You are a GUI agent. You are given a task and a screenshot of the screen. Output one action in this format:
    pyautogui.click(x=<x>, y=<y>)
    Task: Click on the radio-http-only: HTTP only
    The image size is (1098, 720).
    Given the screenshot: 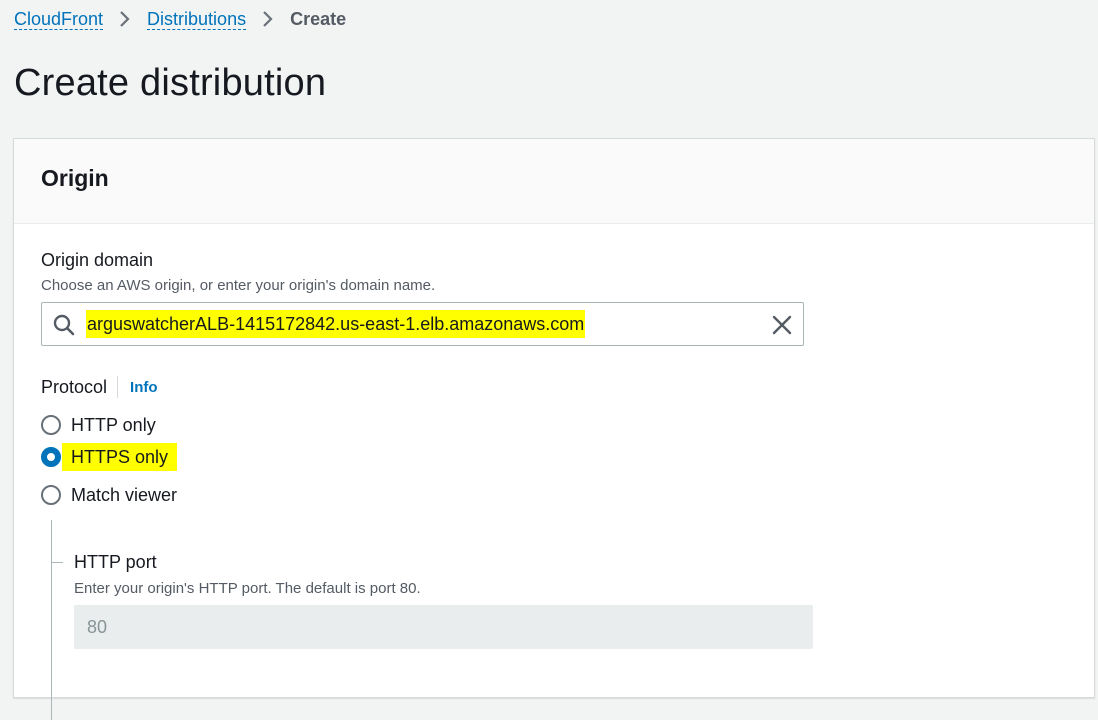 What is the action you would take?
    pyautogui.click(x=98, y=425)
    